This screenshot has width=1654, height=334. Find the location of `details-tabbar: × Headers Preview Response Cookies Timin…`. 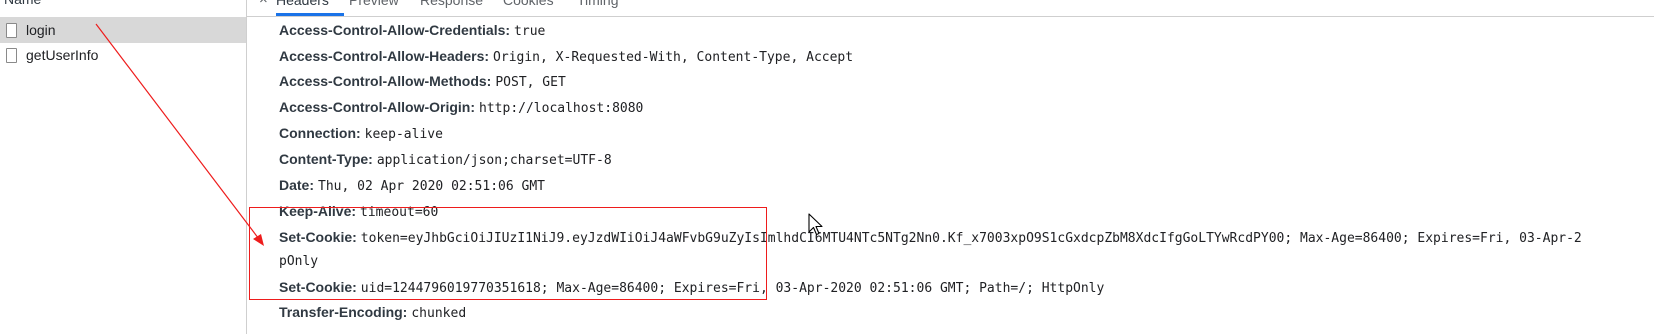

details-tabbar: × Headers Preview Response Cookies Timin… is located at coordinates (950, 8).